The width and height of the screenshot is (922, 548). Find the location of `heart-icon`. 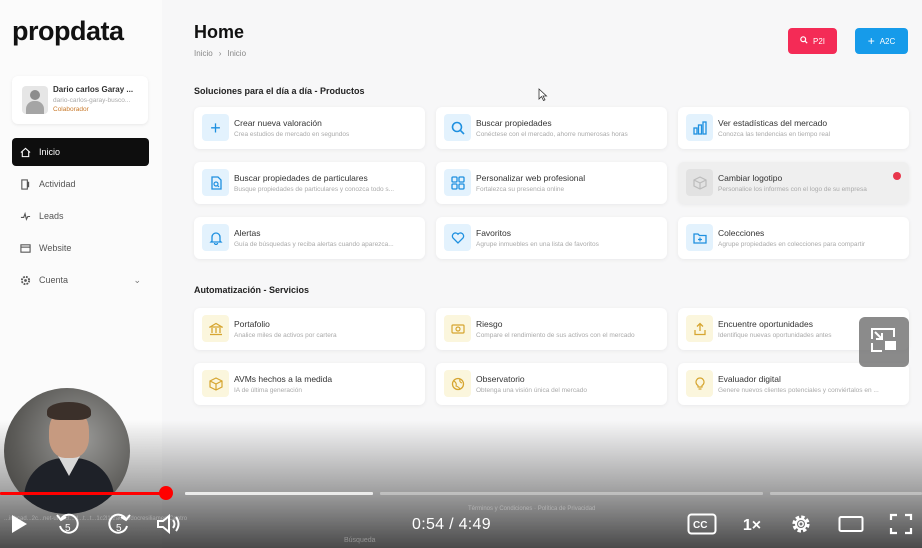

heart-icon is located at coordinates (457, 237).